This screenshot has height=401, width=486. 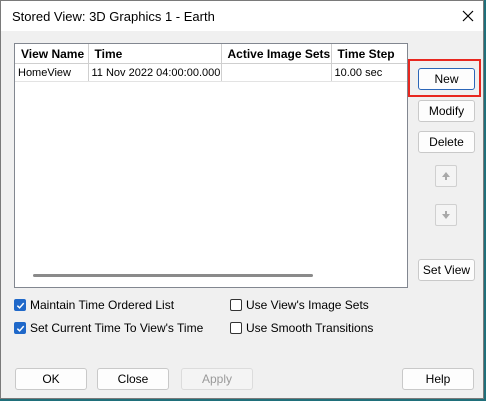 What do you see at coordinates (446, 142) in the screenshot?
I see `delete-button: Delete` at bounding box center [446, 142].